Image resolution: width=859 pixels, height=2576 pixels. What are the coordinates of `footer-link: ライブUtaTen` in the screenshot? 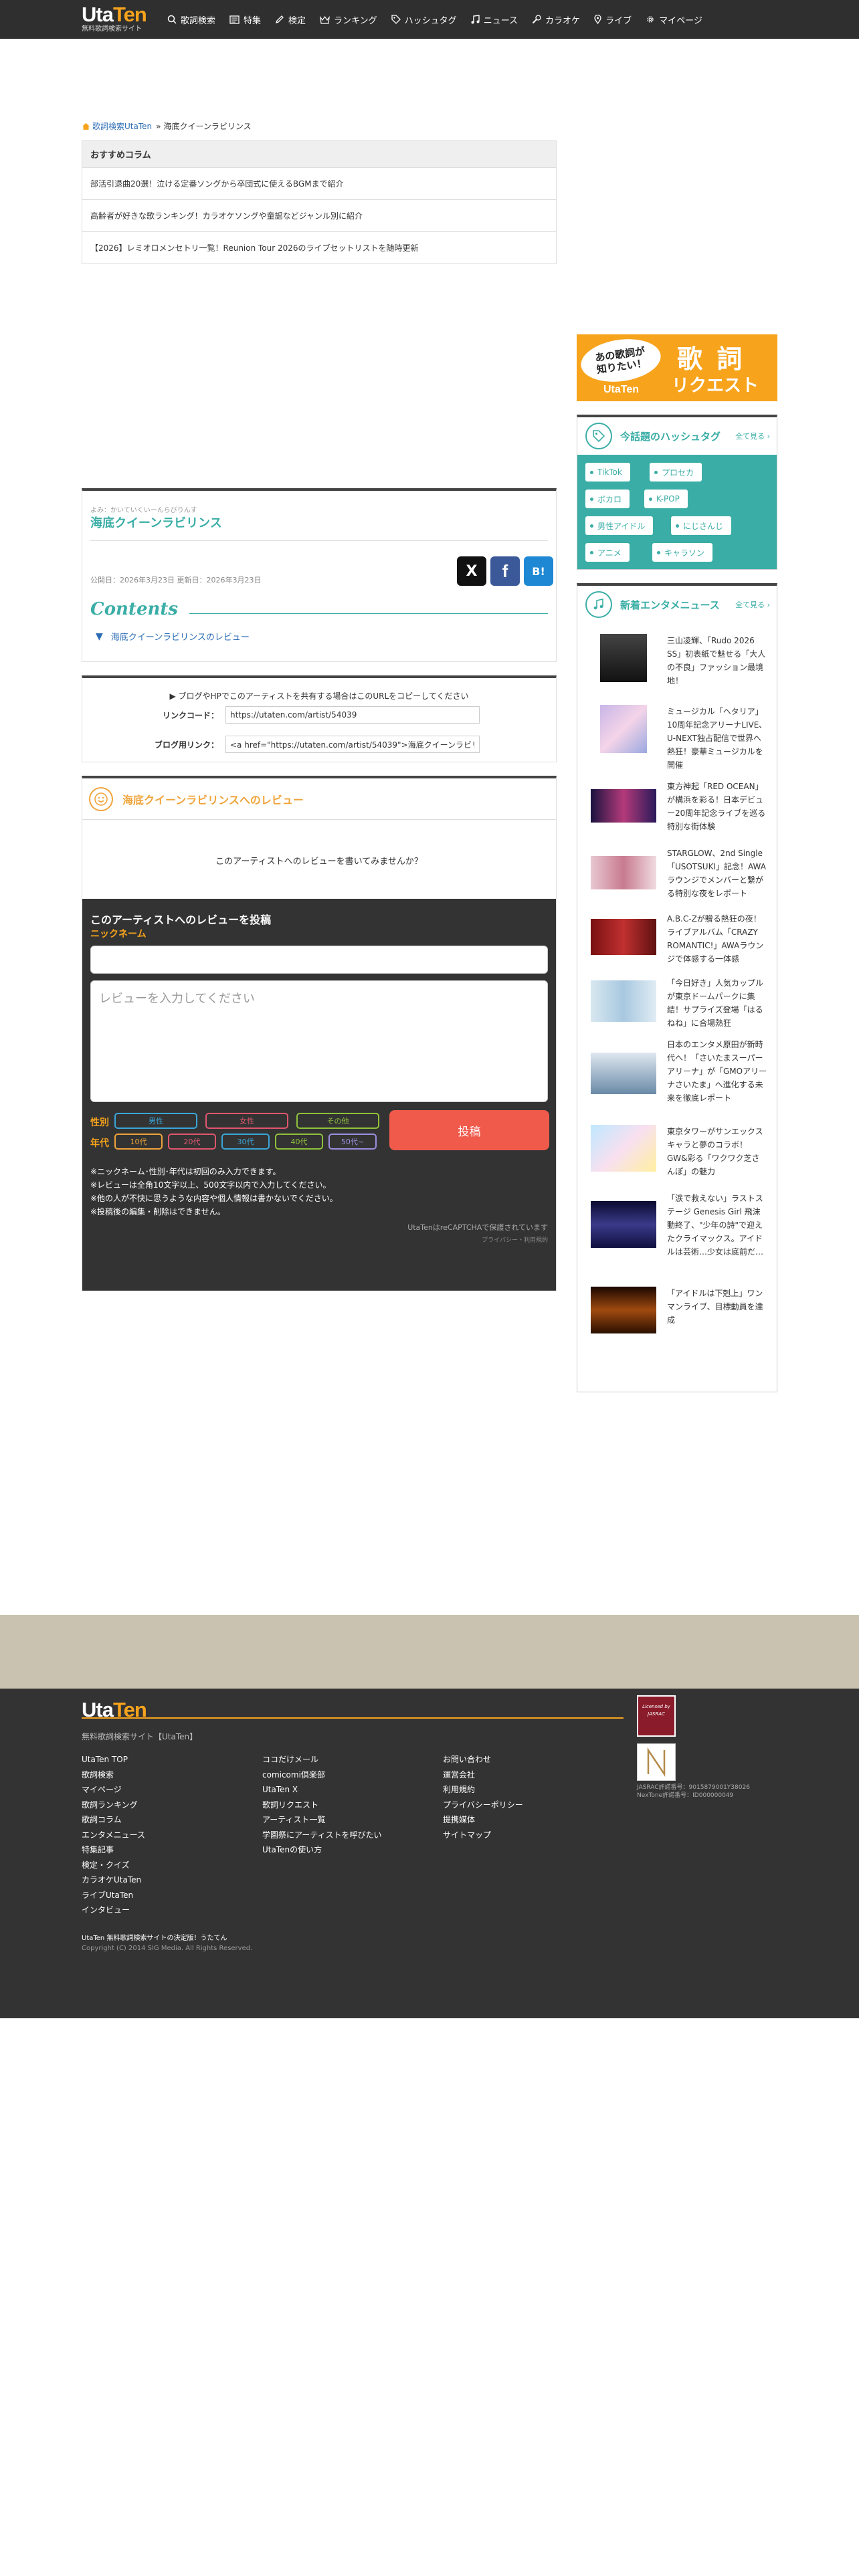 It's located at (113, 1896).